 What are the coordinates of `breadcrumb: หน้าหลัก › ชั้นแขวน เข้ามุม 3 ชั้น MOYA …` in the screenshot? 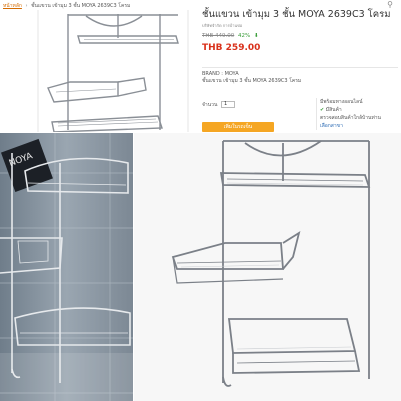 It's located at (66, 6).